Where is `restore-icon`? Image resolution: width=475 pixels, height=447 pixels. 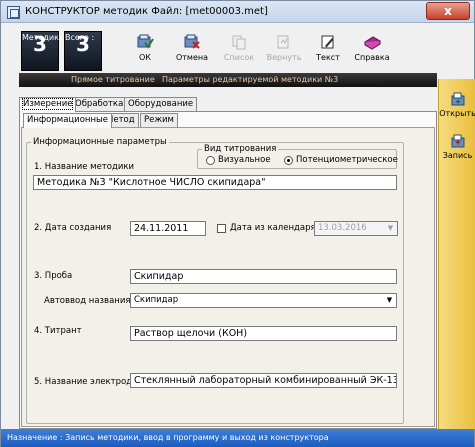
restore-icon is located at coordinates (283, 42).